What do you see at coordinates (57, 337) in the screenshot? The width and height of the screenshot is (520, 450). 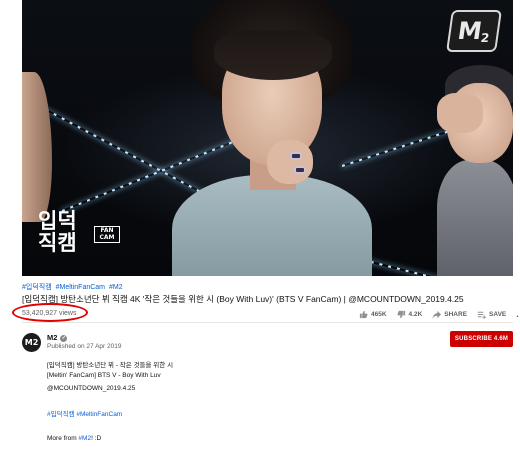 I see `channel-name: M2 ✓` at bounding box center [57, 337].